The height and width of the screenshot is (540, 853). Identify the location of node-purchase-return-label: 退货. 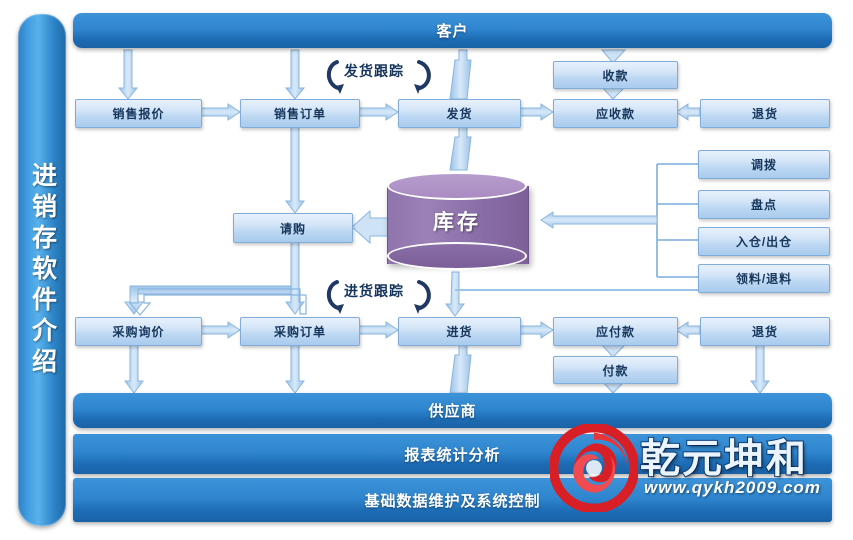
(764, 332).